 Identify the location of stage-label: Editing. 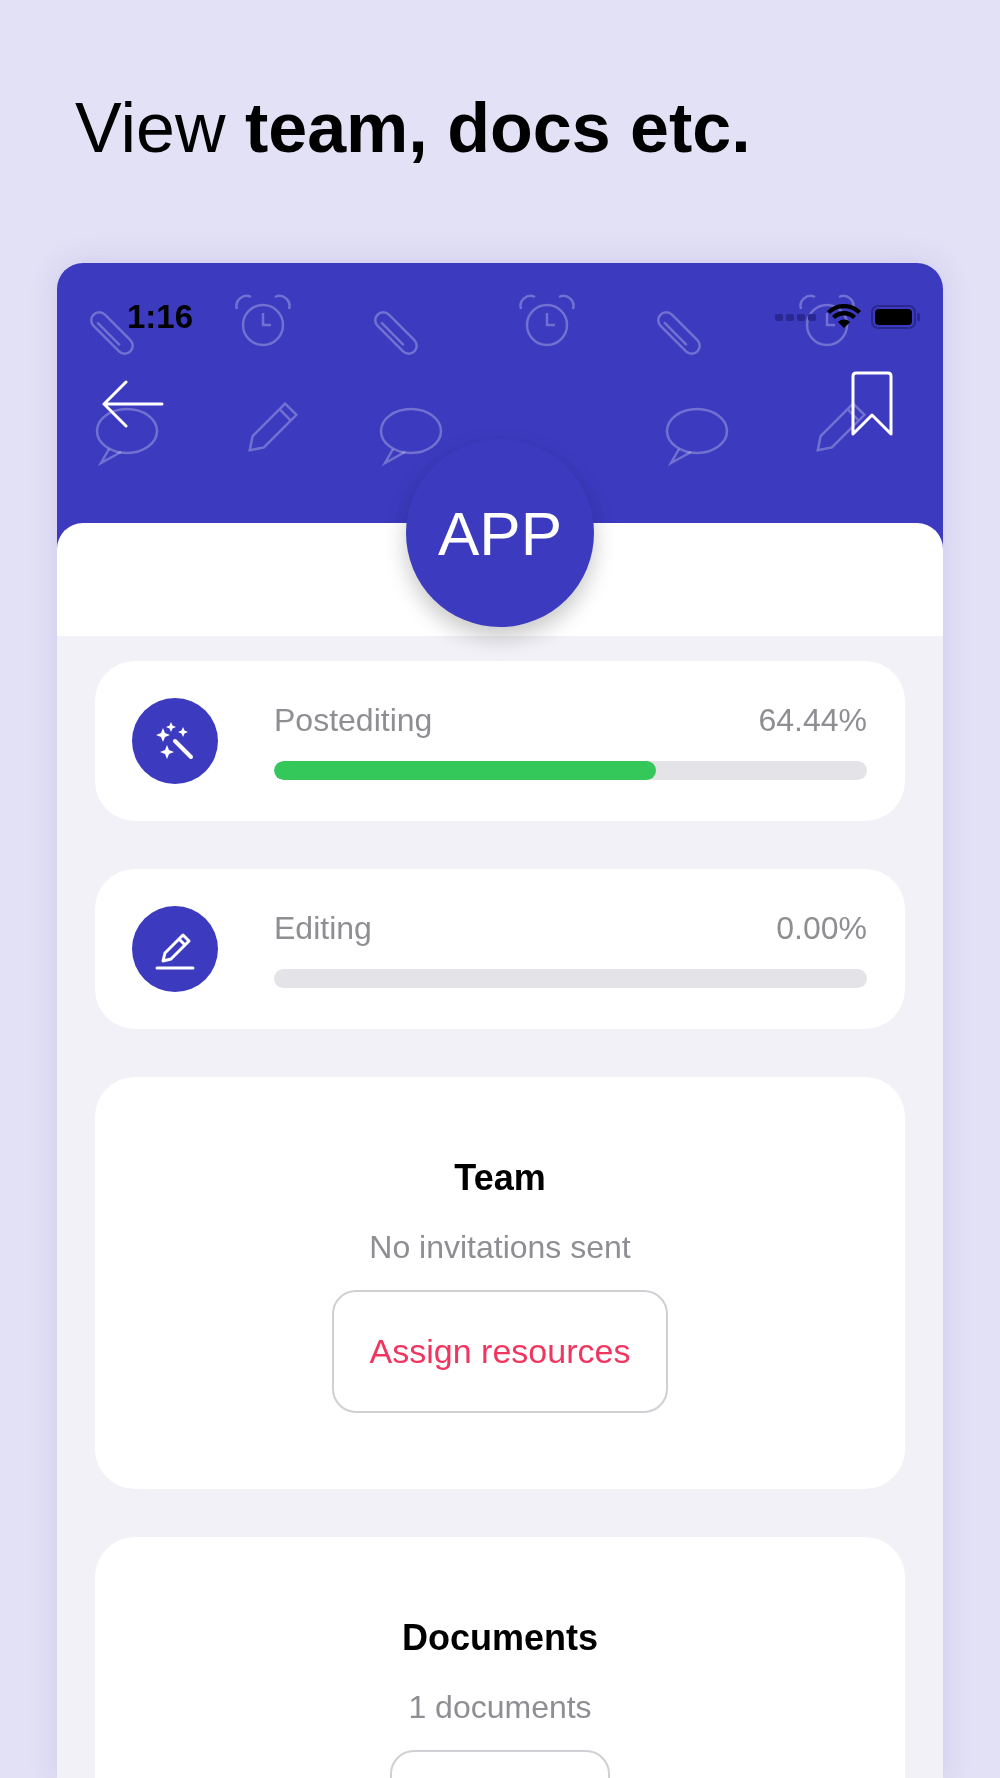
(323, 928).